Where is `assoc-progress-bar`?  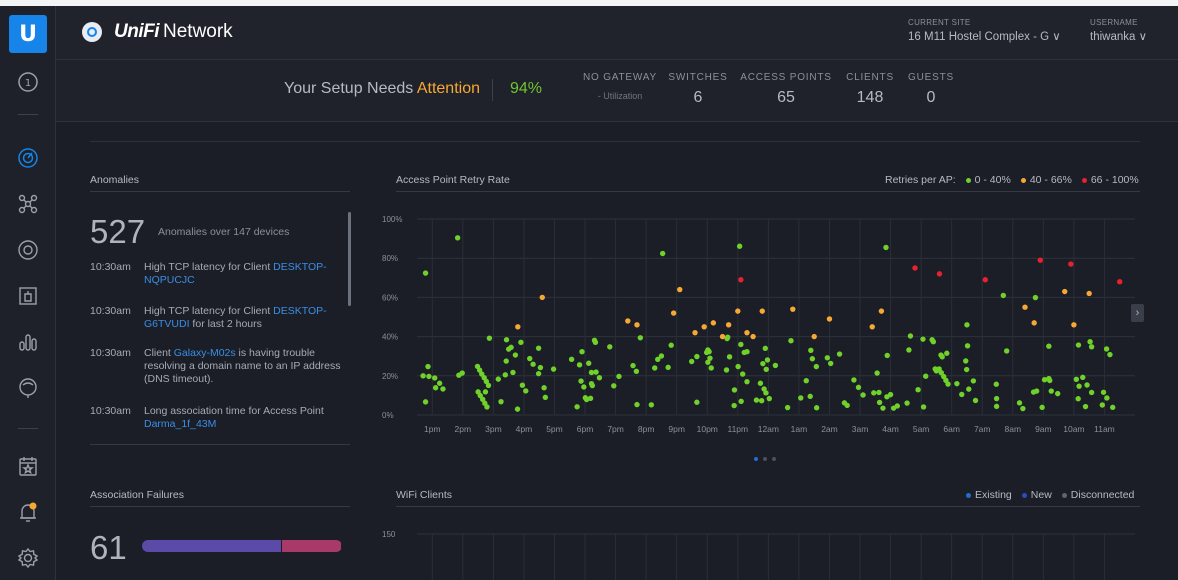
assoc-progress-bar is located at coordinates (242, 546).